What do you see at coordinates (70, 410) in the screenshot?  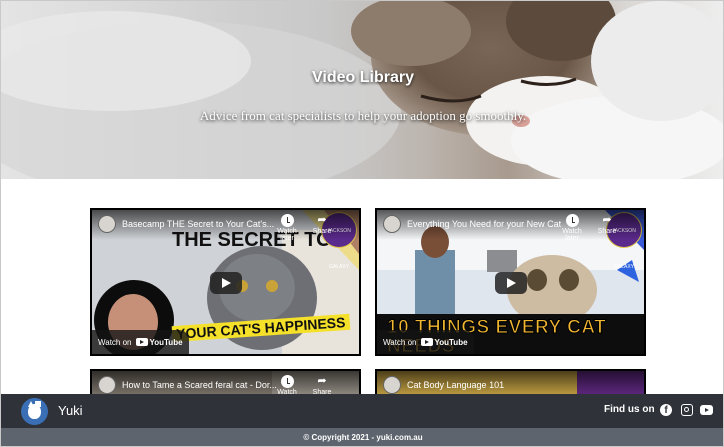 I see `brand-name: Yuki` at bounding box center [70, 410].